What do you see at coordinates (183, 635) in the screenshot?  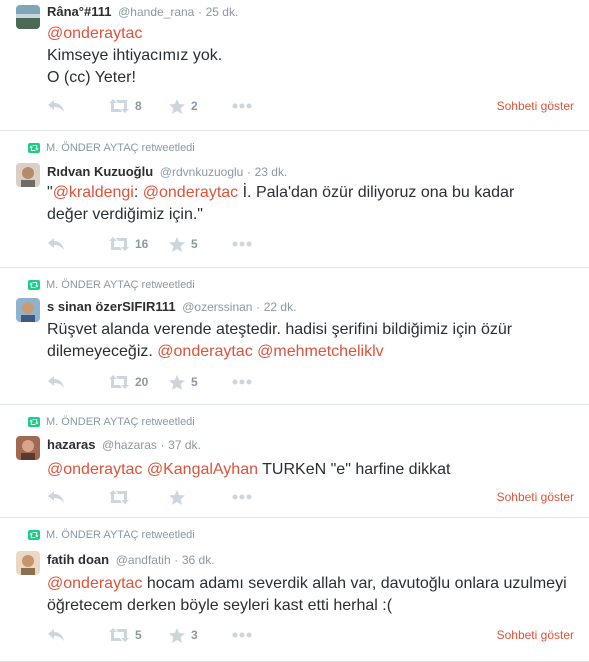 I see `favorite-button: 3` at bounding box center [183, 635].